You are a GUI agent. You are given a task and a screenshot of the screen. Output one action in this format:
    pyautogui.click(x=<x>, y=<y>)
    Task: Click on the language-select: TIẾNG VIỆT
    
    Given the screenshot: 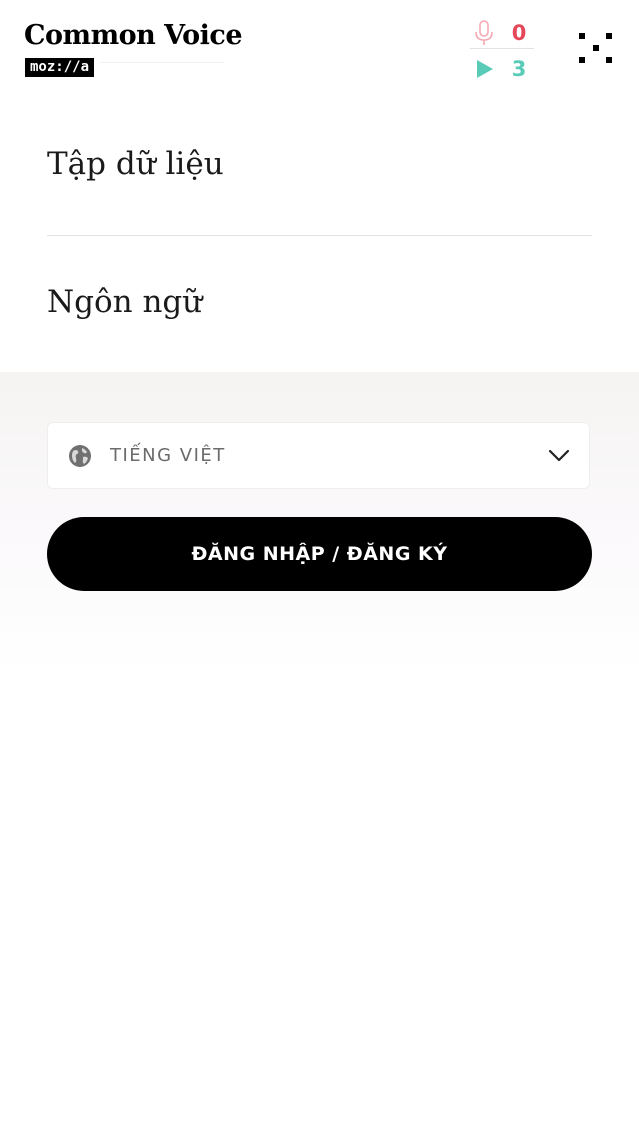 What is the action you would take?
    pyautogui.click(x=318, y=455)
    